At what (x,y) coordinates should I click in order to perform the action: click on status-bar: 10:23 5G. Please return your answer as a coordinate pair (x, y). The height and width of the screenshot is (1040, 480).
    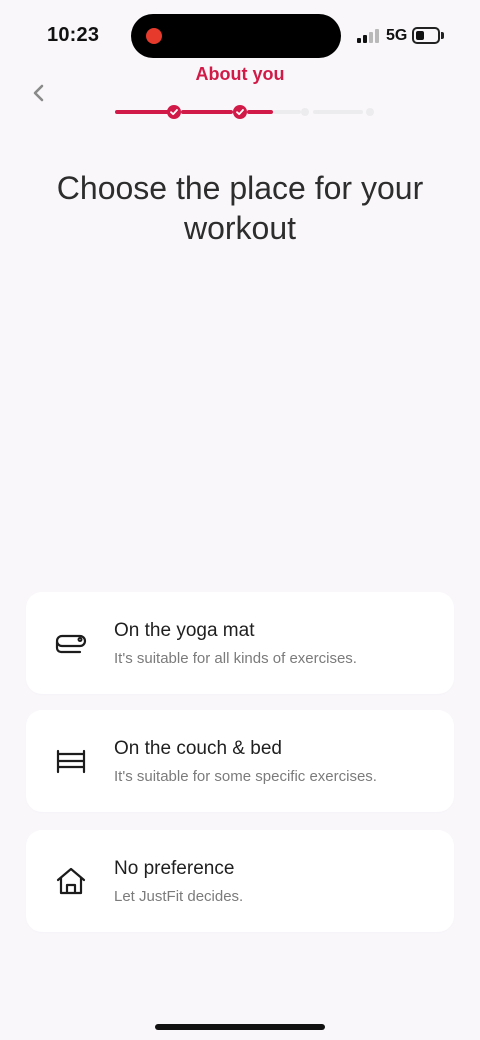
    Looking at the image, I should click on (240, 35).